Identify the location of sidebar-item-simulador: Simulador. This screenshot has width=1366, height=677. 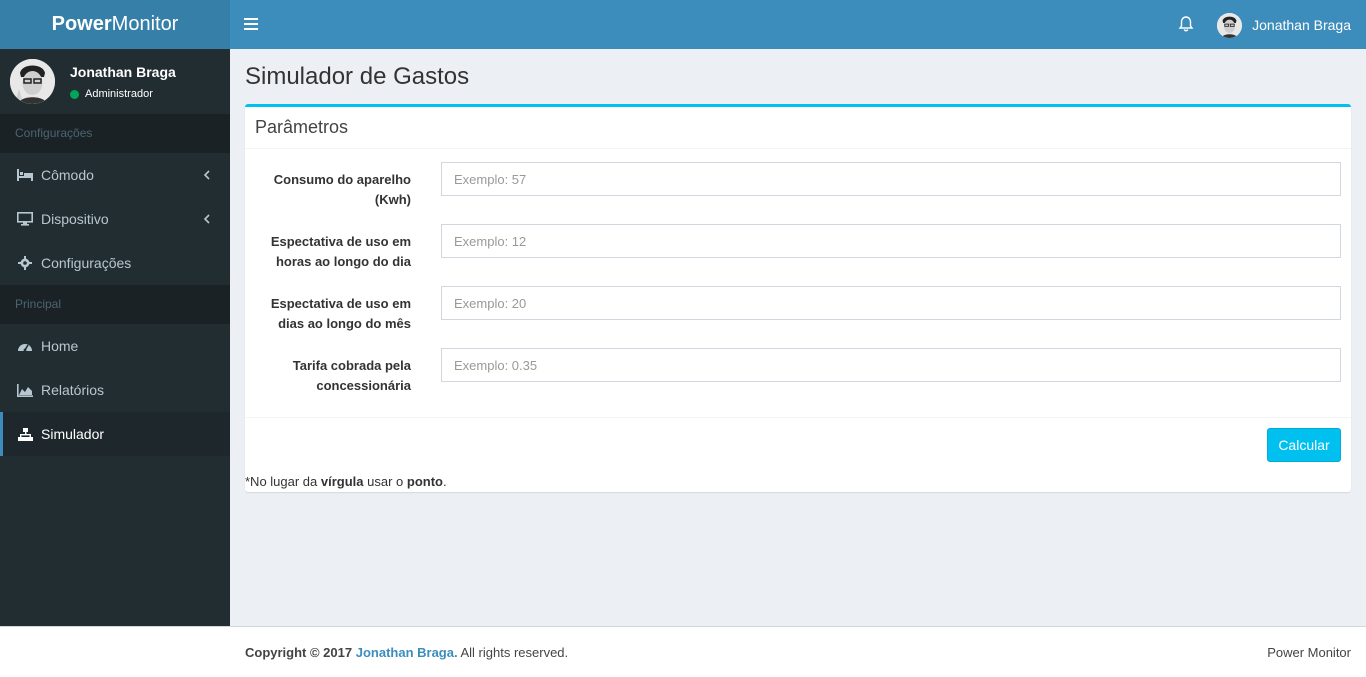
(115, 434).